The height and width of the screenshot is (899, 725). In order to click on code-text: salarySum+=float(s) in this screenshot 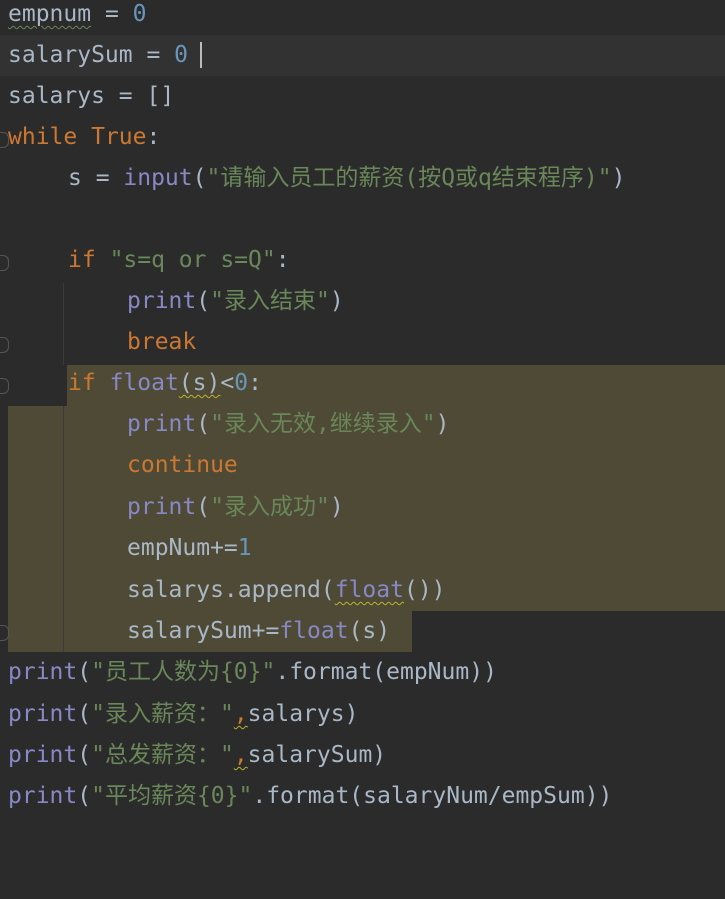, I will do `click(259, 631)`.